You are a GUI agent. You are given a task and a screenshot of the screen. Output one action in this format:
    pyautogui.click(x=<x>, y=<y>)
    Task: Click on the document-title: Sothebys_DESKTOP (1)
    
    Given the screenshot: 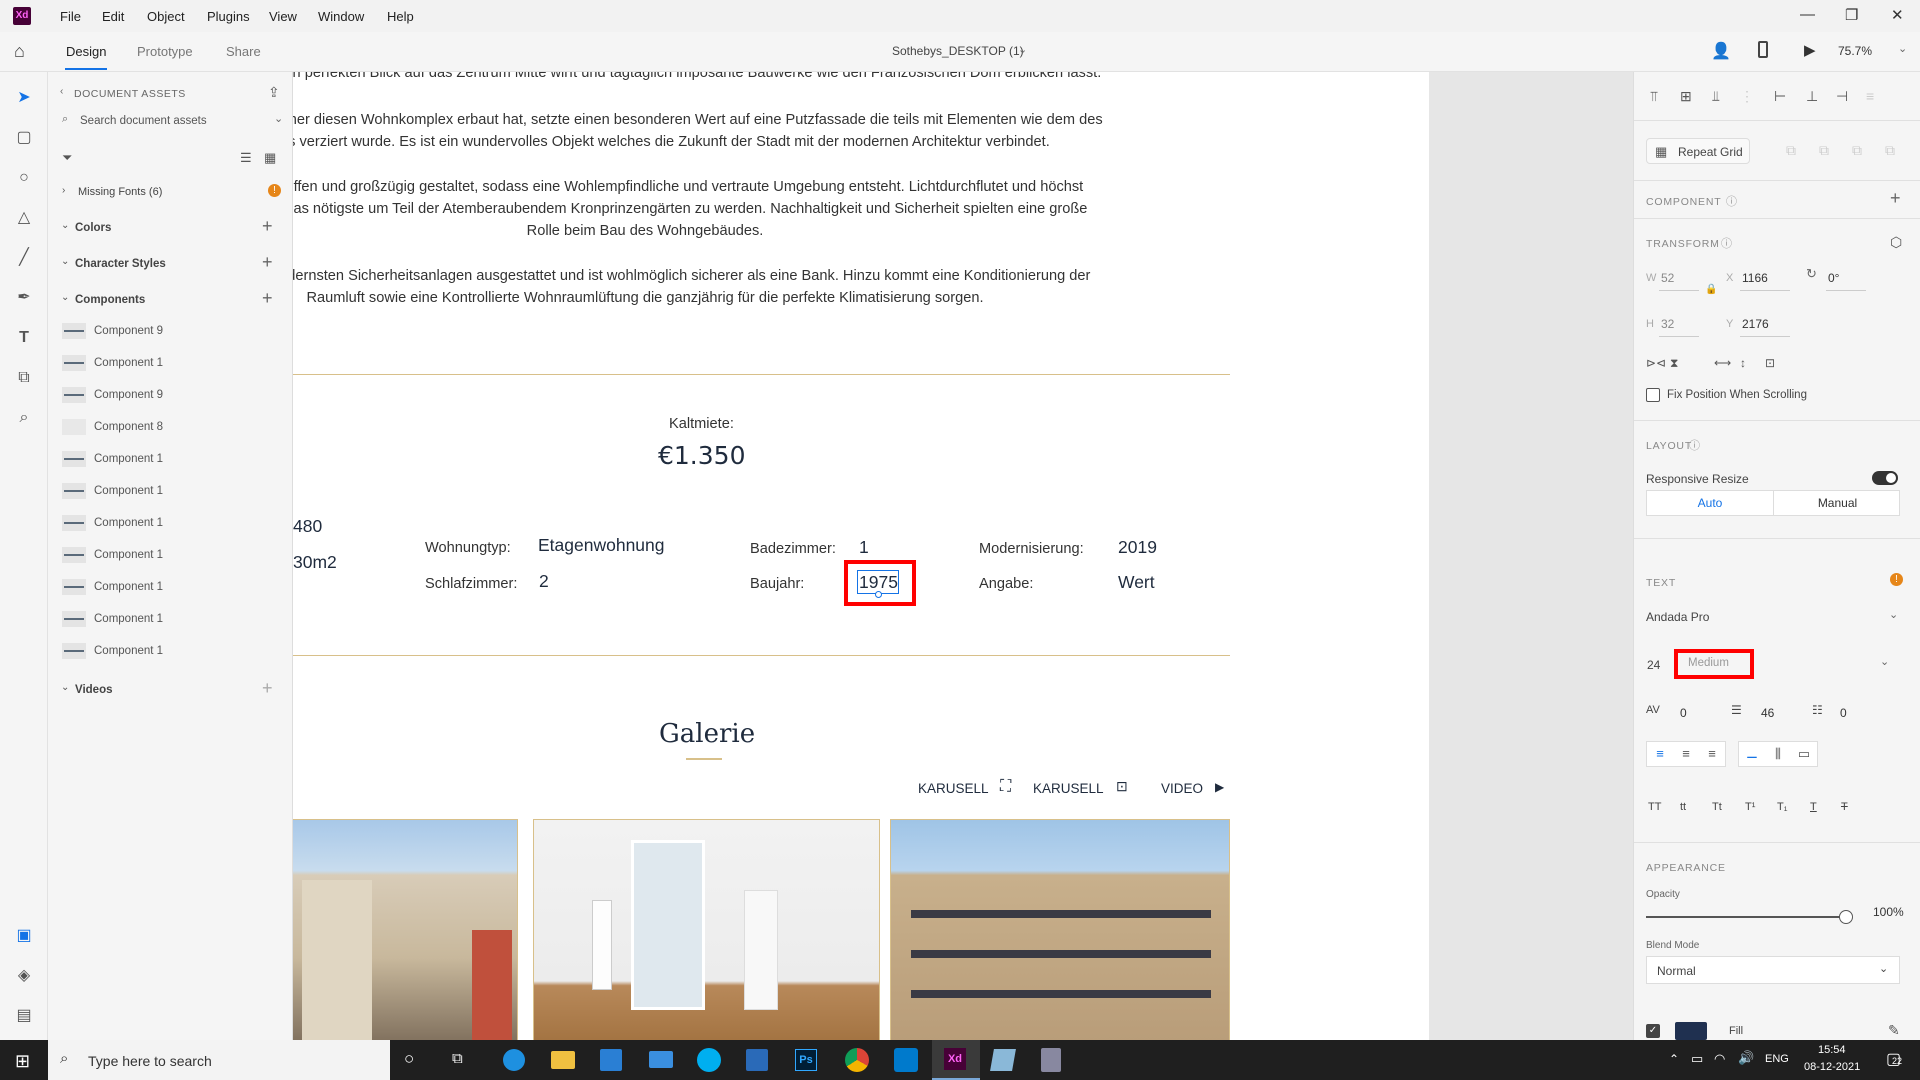 What is the action you would take?
    pyautogui.click(x=958, y=51)
    